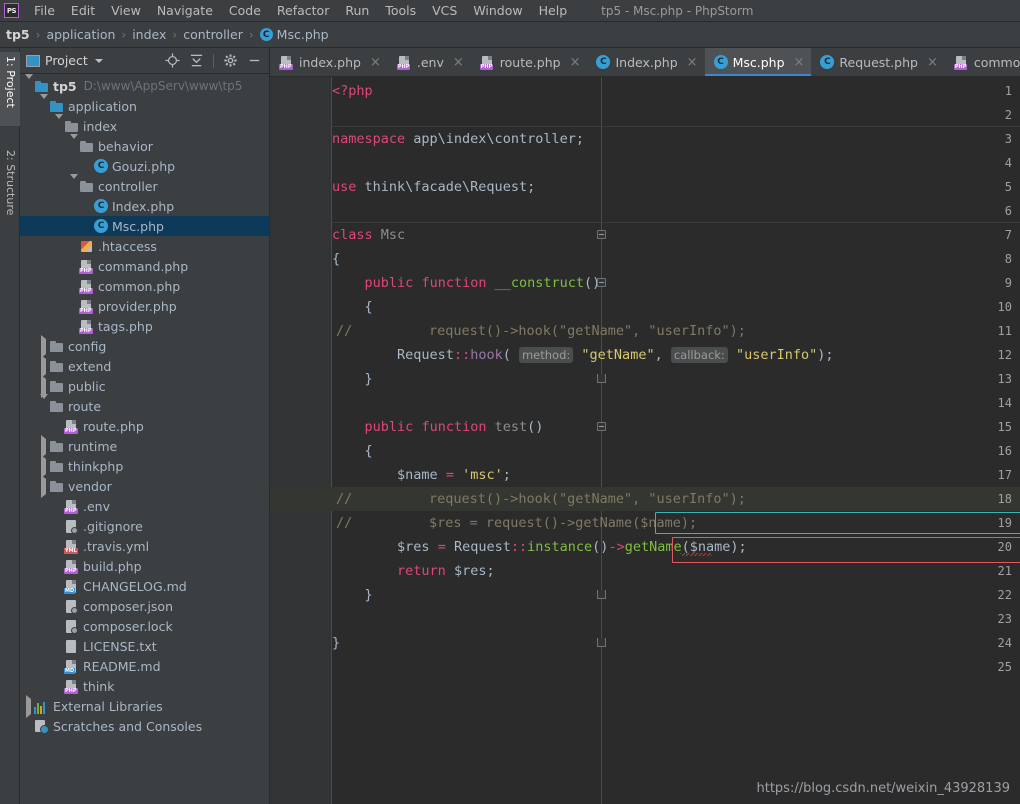 Image resolution: width=1020 pixels, height=804 pixels. Describe the element at coordinates (144, 286) in the screenshot. I see `tree-node-common-php: PHP common.php` at that location.